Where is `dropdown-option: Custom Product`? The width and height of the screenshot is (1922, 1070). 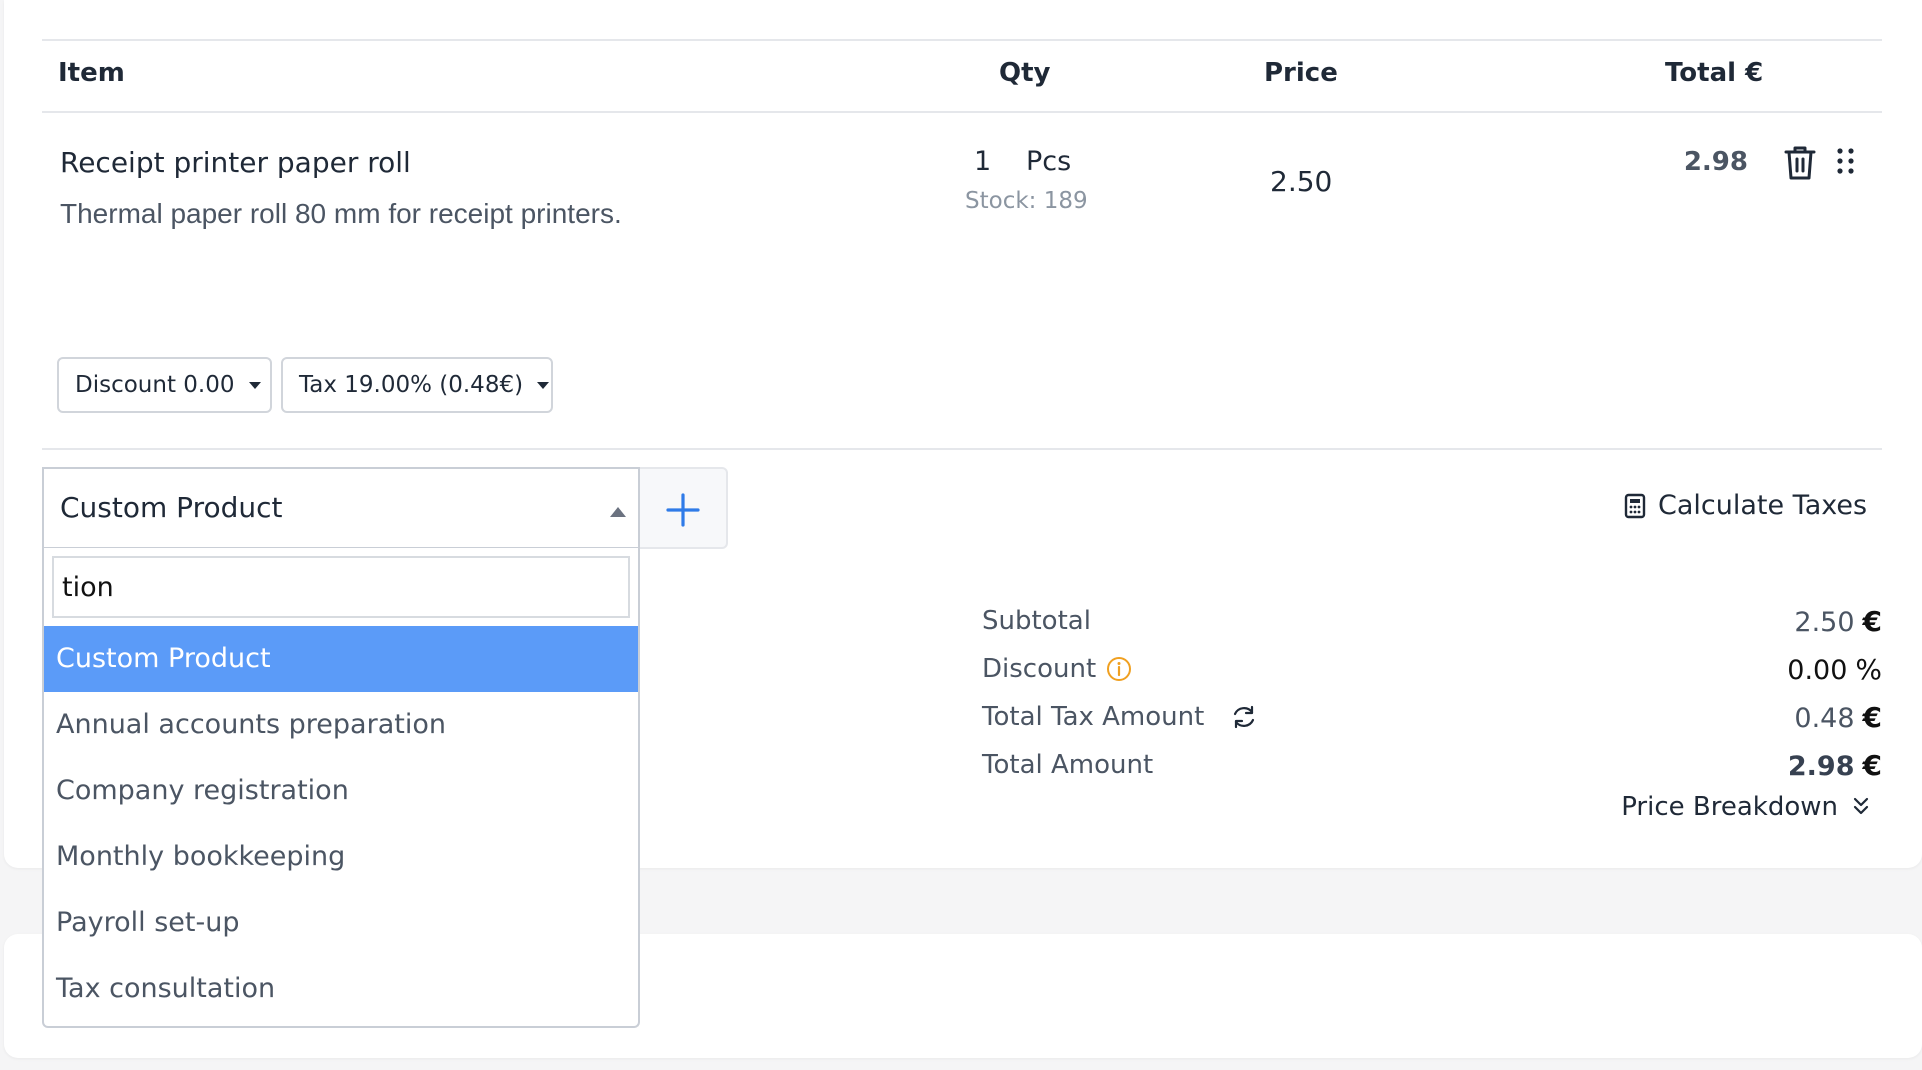
dropdown-option: Custom Product is located at coordinates (341, 659).